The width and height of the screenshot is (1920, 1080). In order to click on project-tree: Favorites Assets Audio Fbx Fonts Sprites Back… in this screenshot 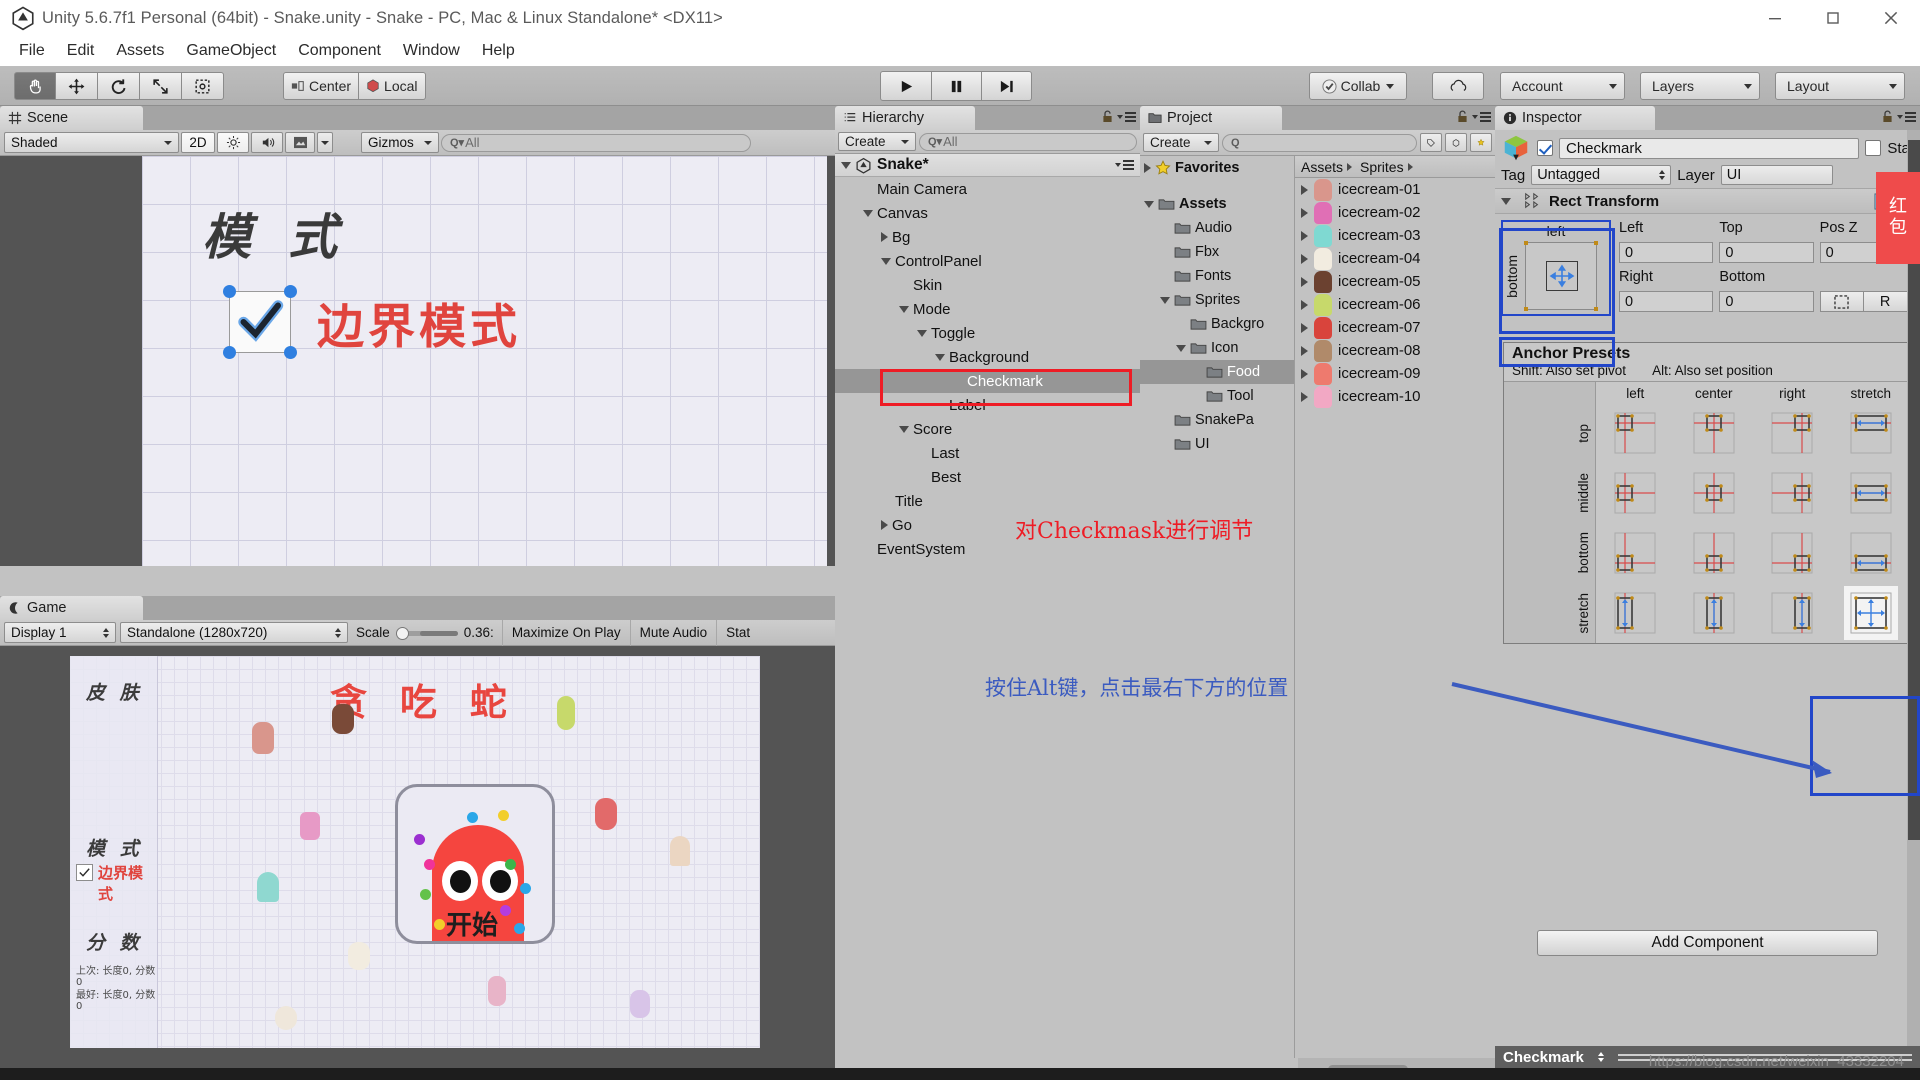, I will do `click(1217, 607)`.